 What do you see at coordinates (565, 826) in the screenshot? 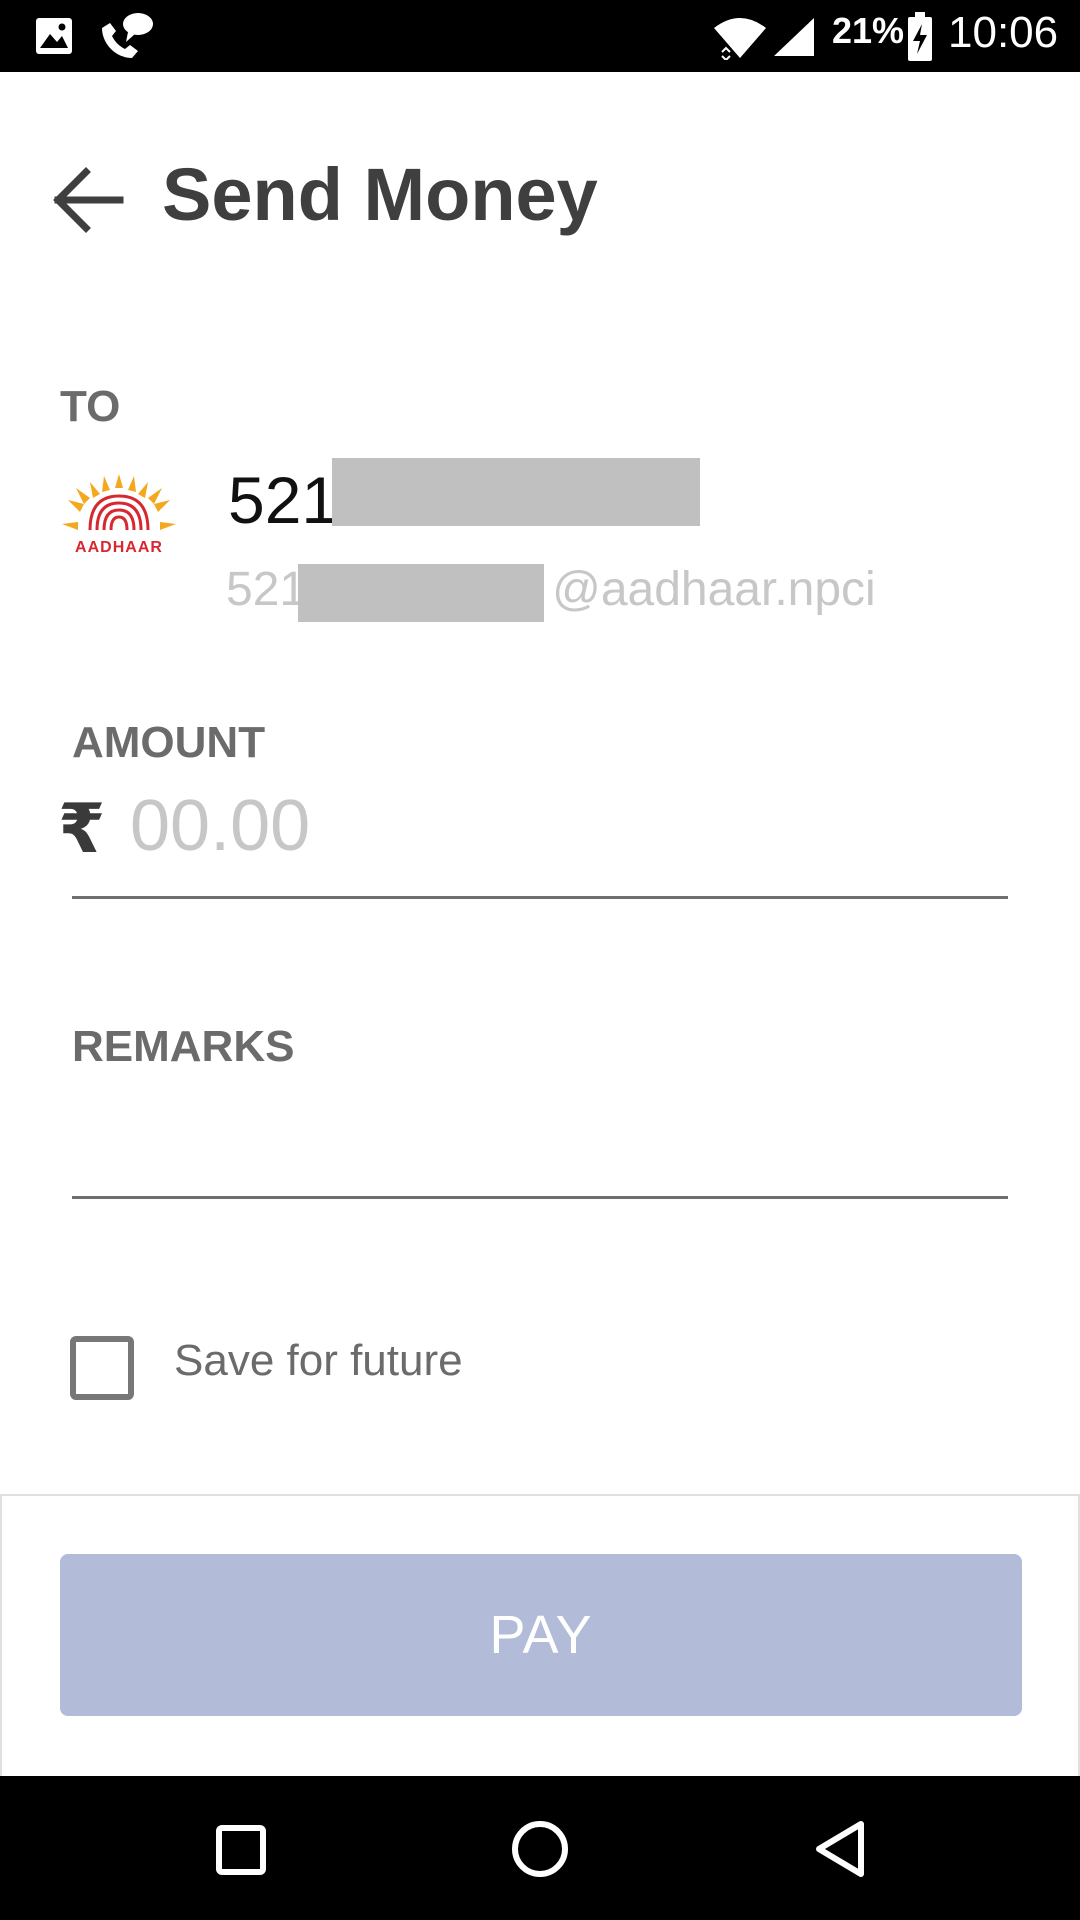
I see `amount-input` at bounding box center [565, 826].